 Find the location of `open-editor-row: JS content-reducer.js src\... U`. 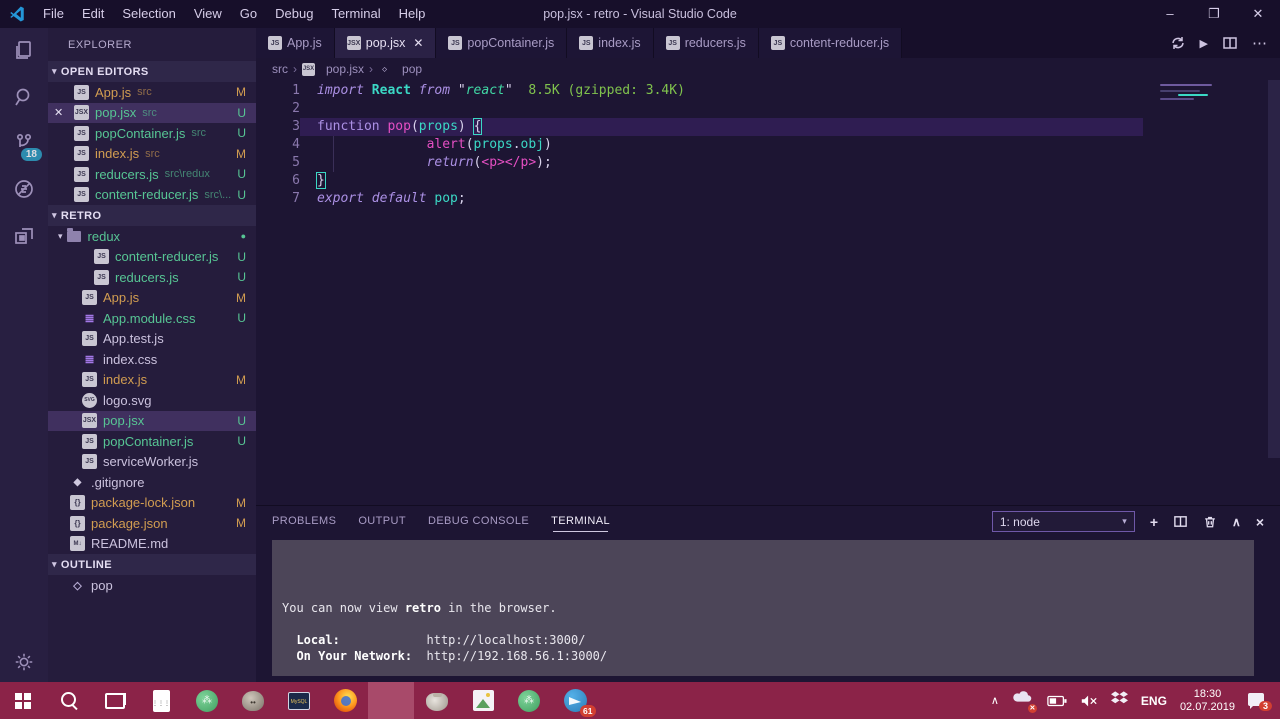

open-editor-row: JS content-reducer.js src\... U is located at coordinates (152, 195).